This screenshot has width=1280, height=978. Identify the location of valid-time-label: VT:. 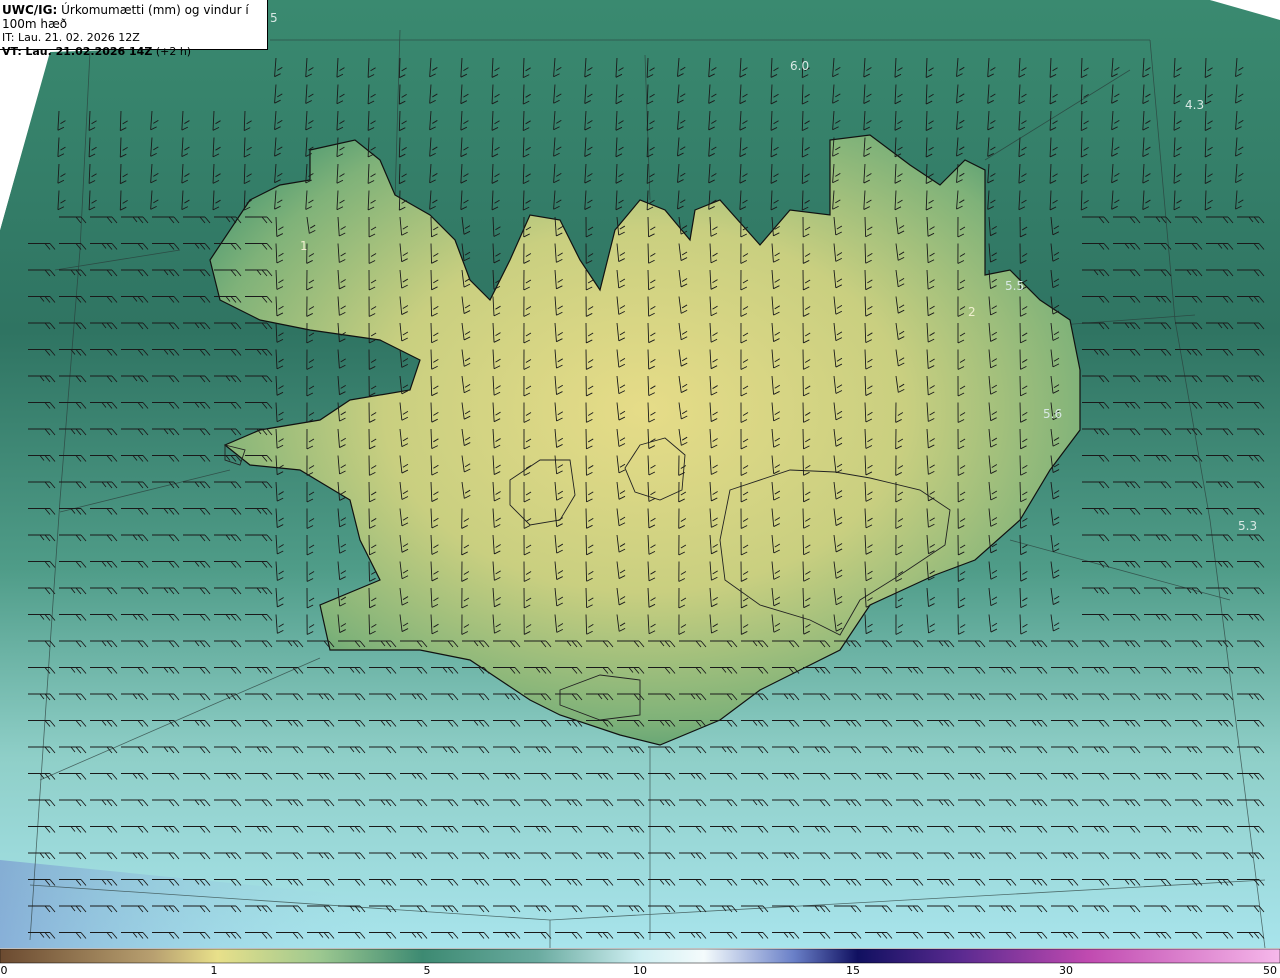
(12, 51).